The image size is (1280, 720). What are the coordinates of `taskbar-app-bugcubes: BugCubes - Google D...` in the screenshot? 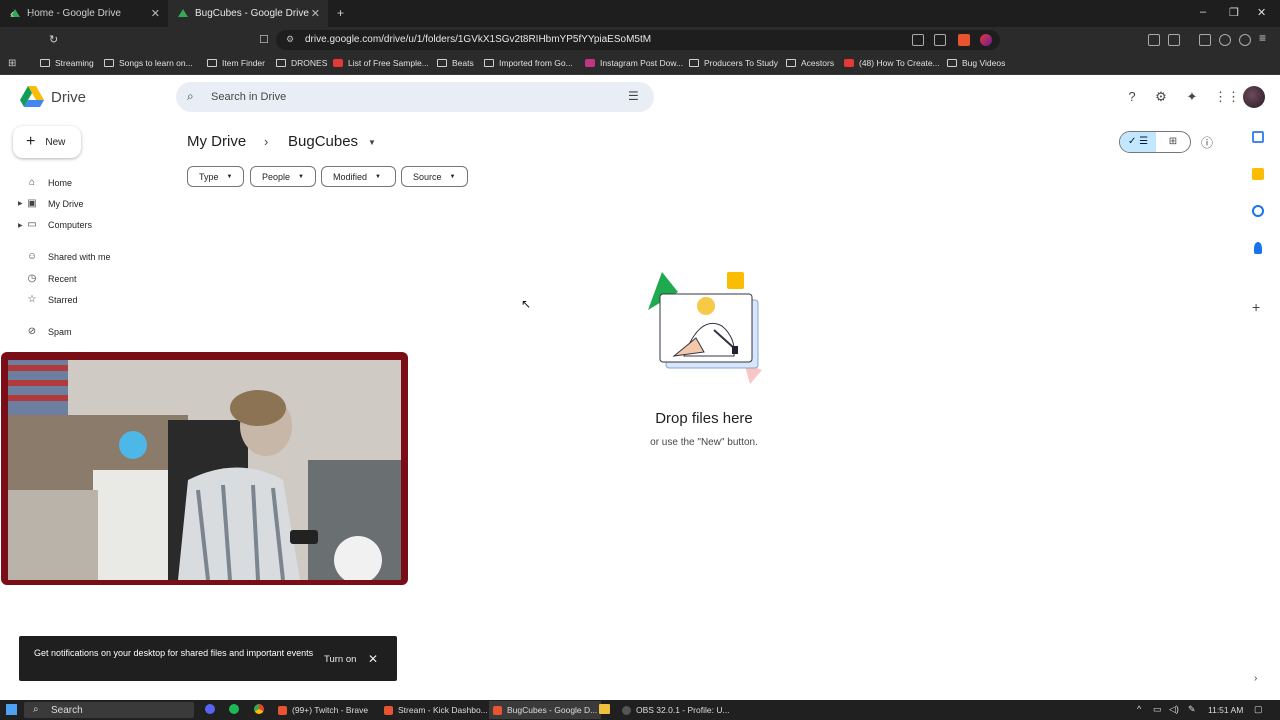 It's located at (545, 710).